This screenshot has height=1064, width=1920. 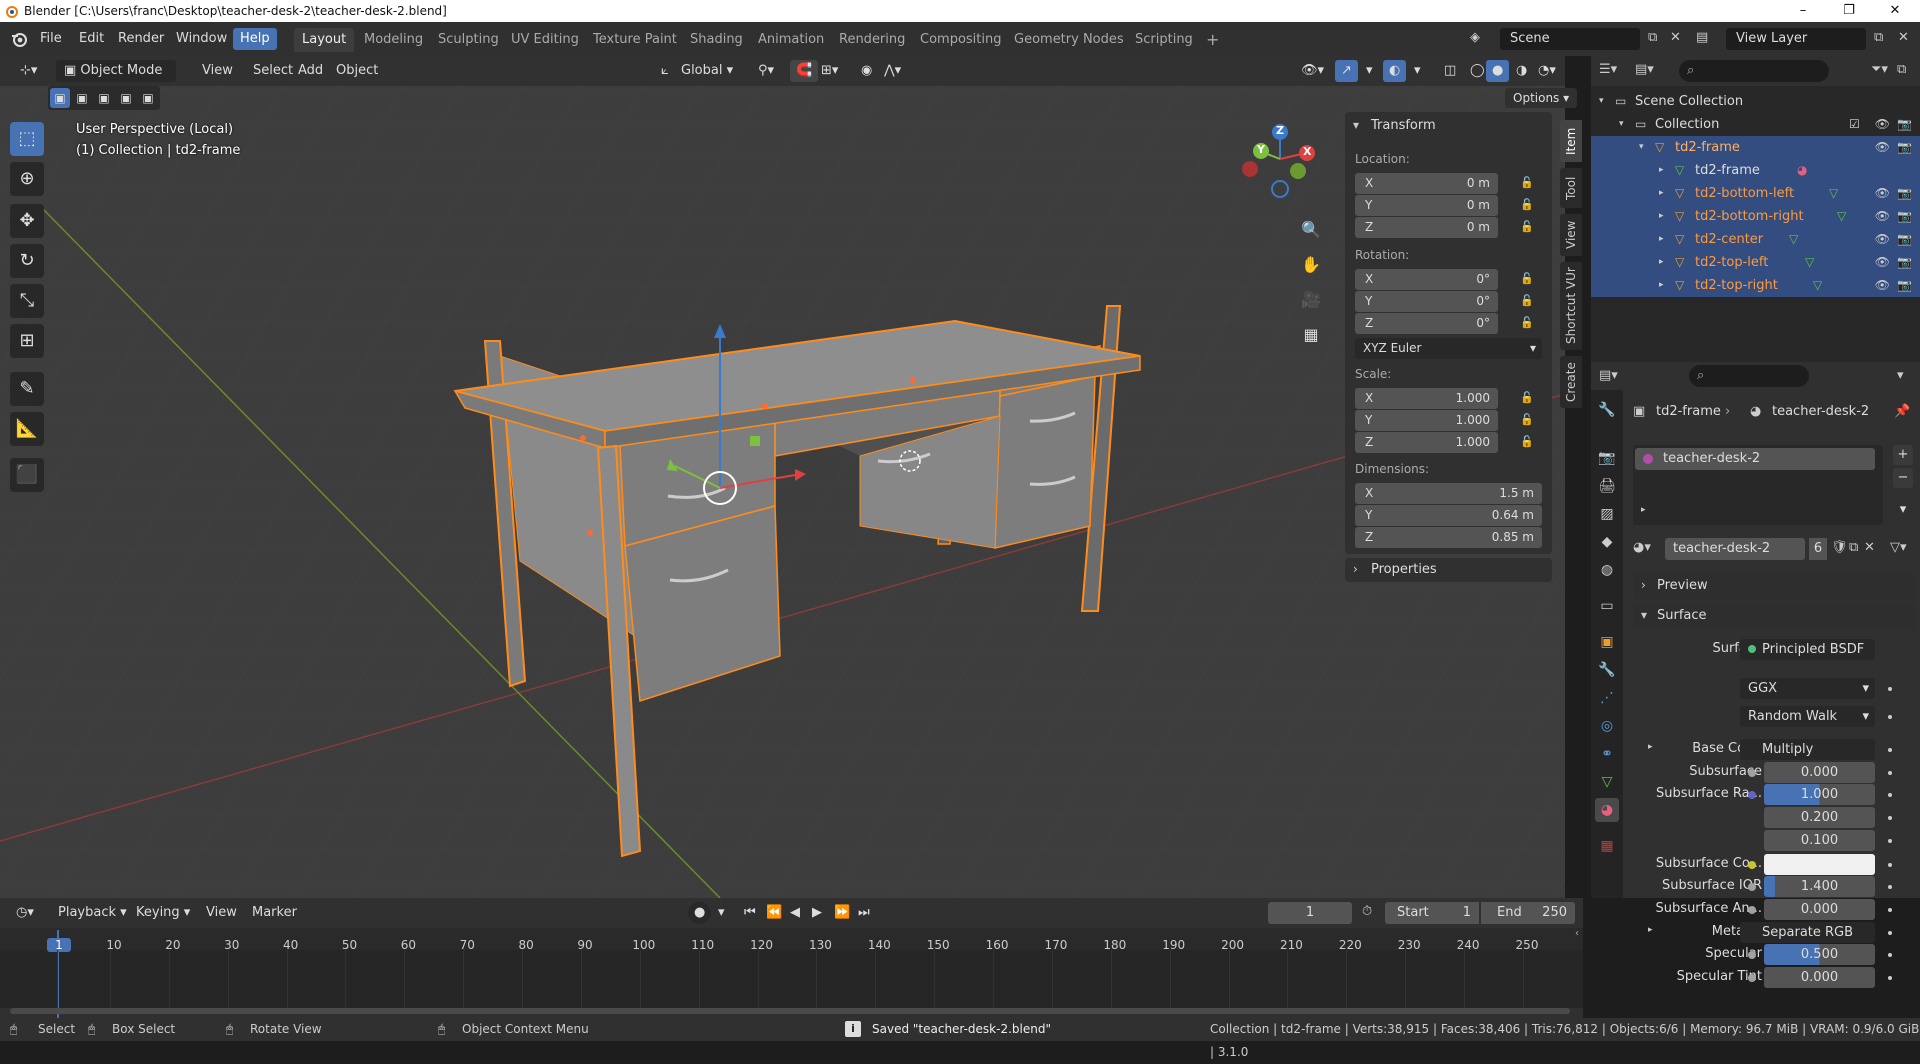 What do you see at coordinates (1903, 478) in the screenshot?
I see `remove-slot-button: −` at bounding box center [1903, 478].